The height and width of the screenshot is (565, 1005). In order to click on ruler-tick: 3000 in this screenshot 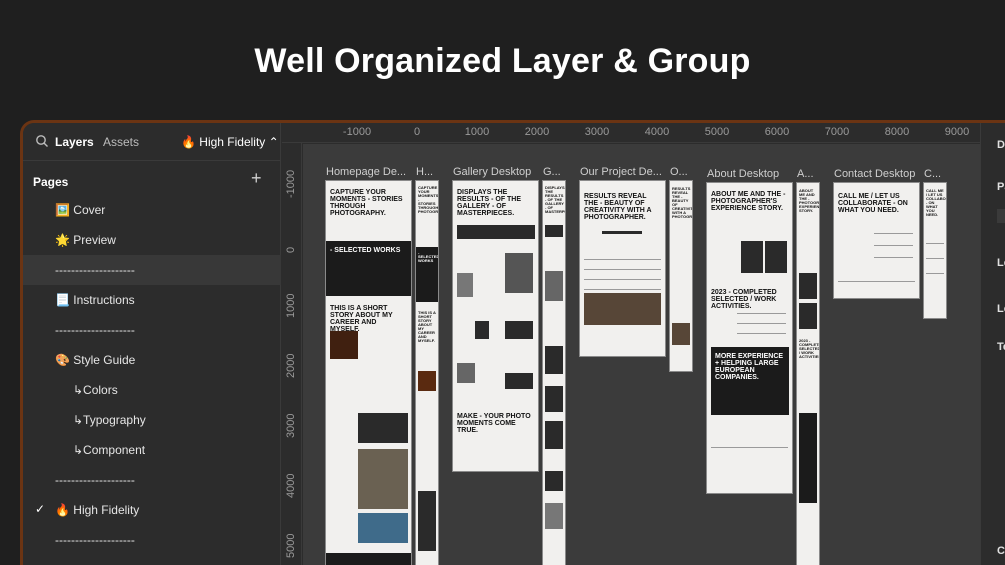, I will do `click(291, 425)`.